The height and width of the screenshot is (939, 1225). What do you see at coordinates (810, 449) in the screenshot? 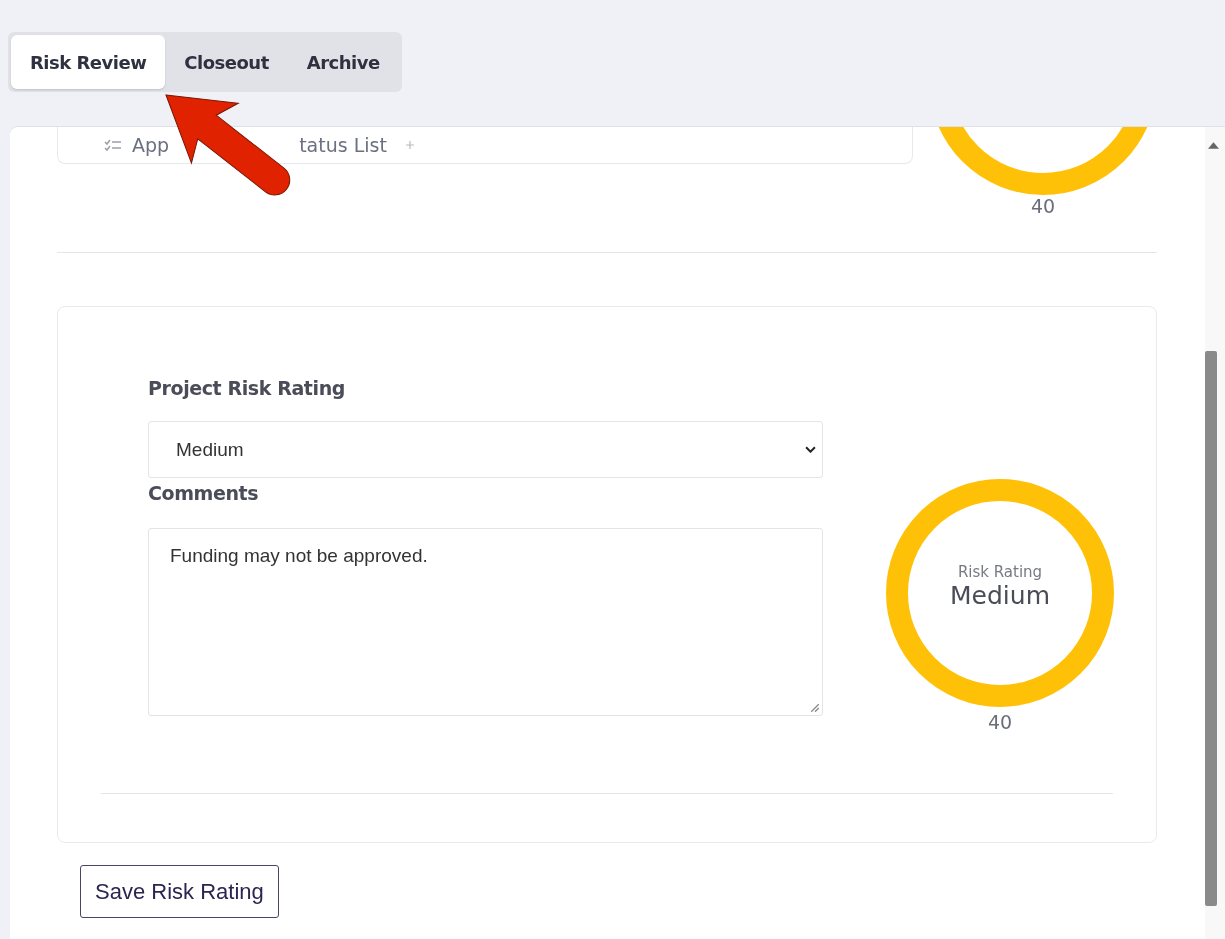
I see `chevron-icon` at bounding box center [810, 449].